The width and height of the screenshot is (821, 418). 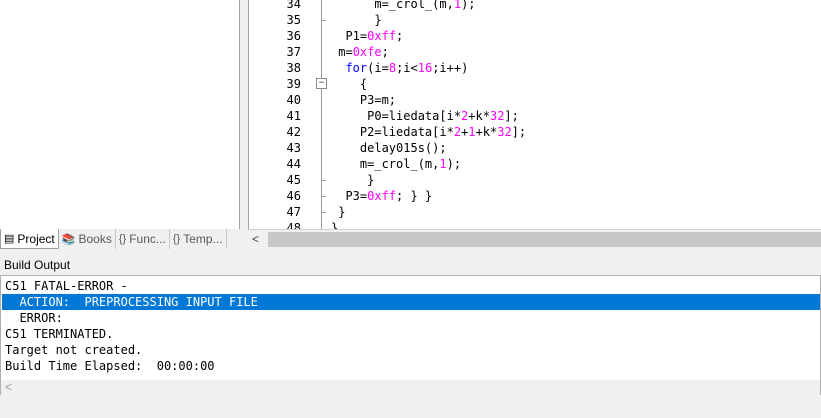 I want to click on build-output-title: Build Output, so click(x=410, y=265).